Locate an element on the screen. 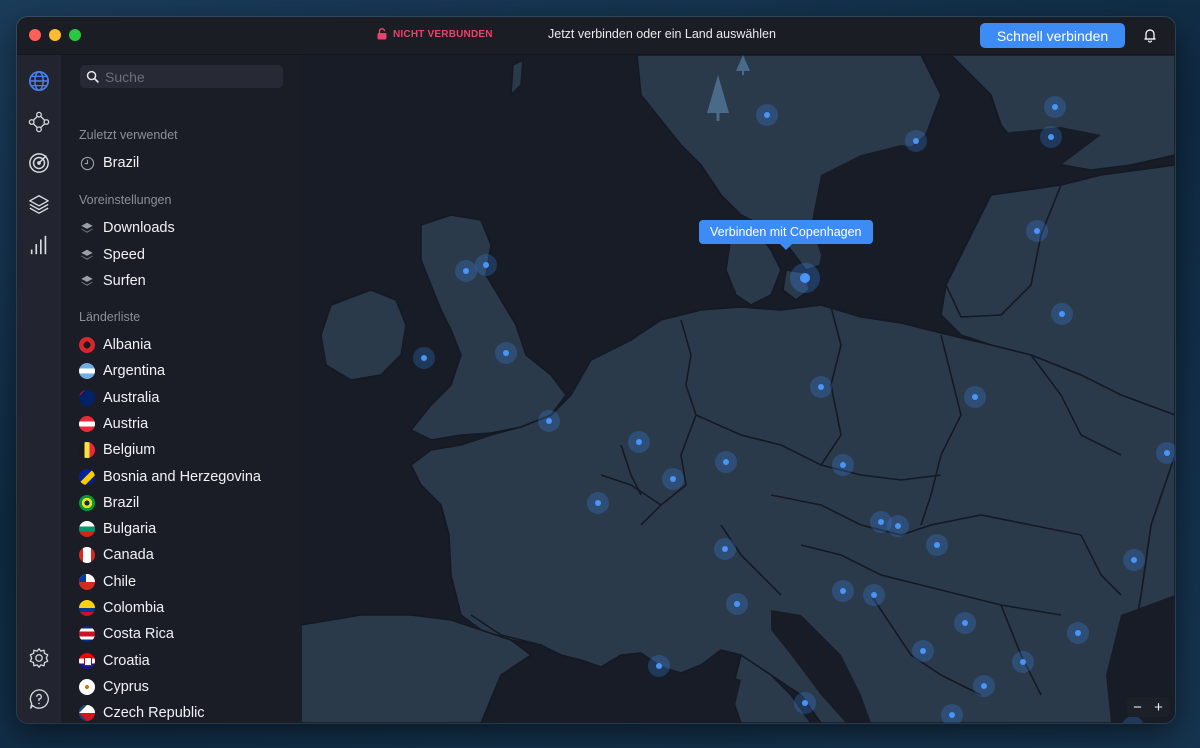 This screenshot has width=1200, height=748. minimize-window-button is located at coordinates (55, 35).